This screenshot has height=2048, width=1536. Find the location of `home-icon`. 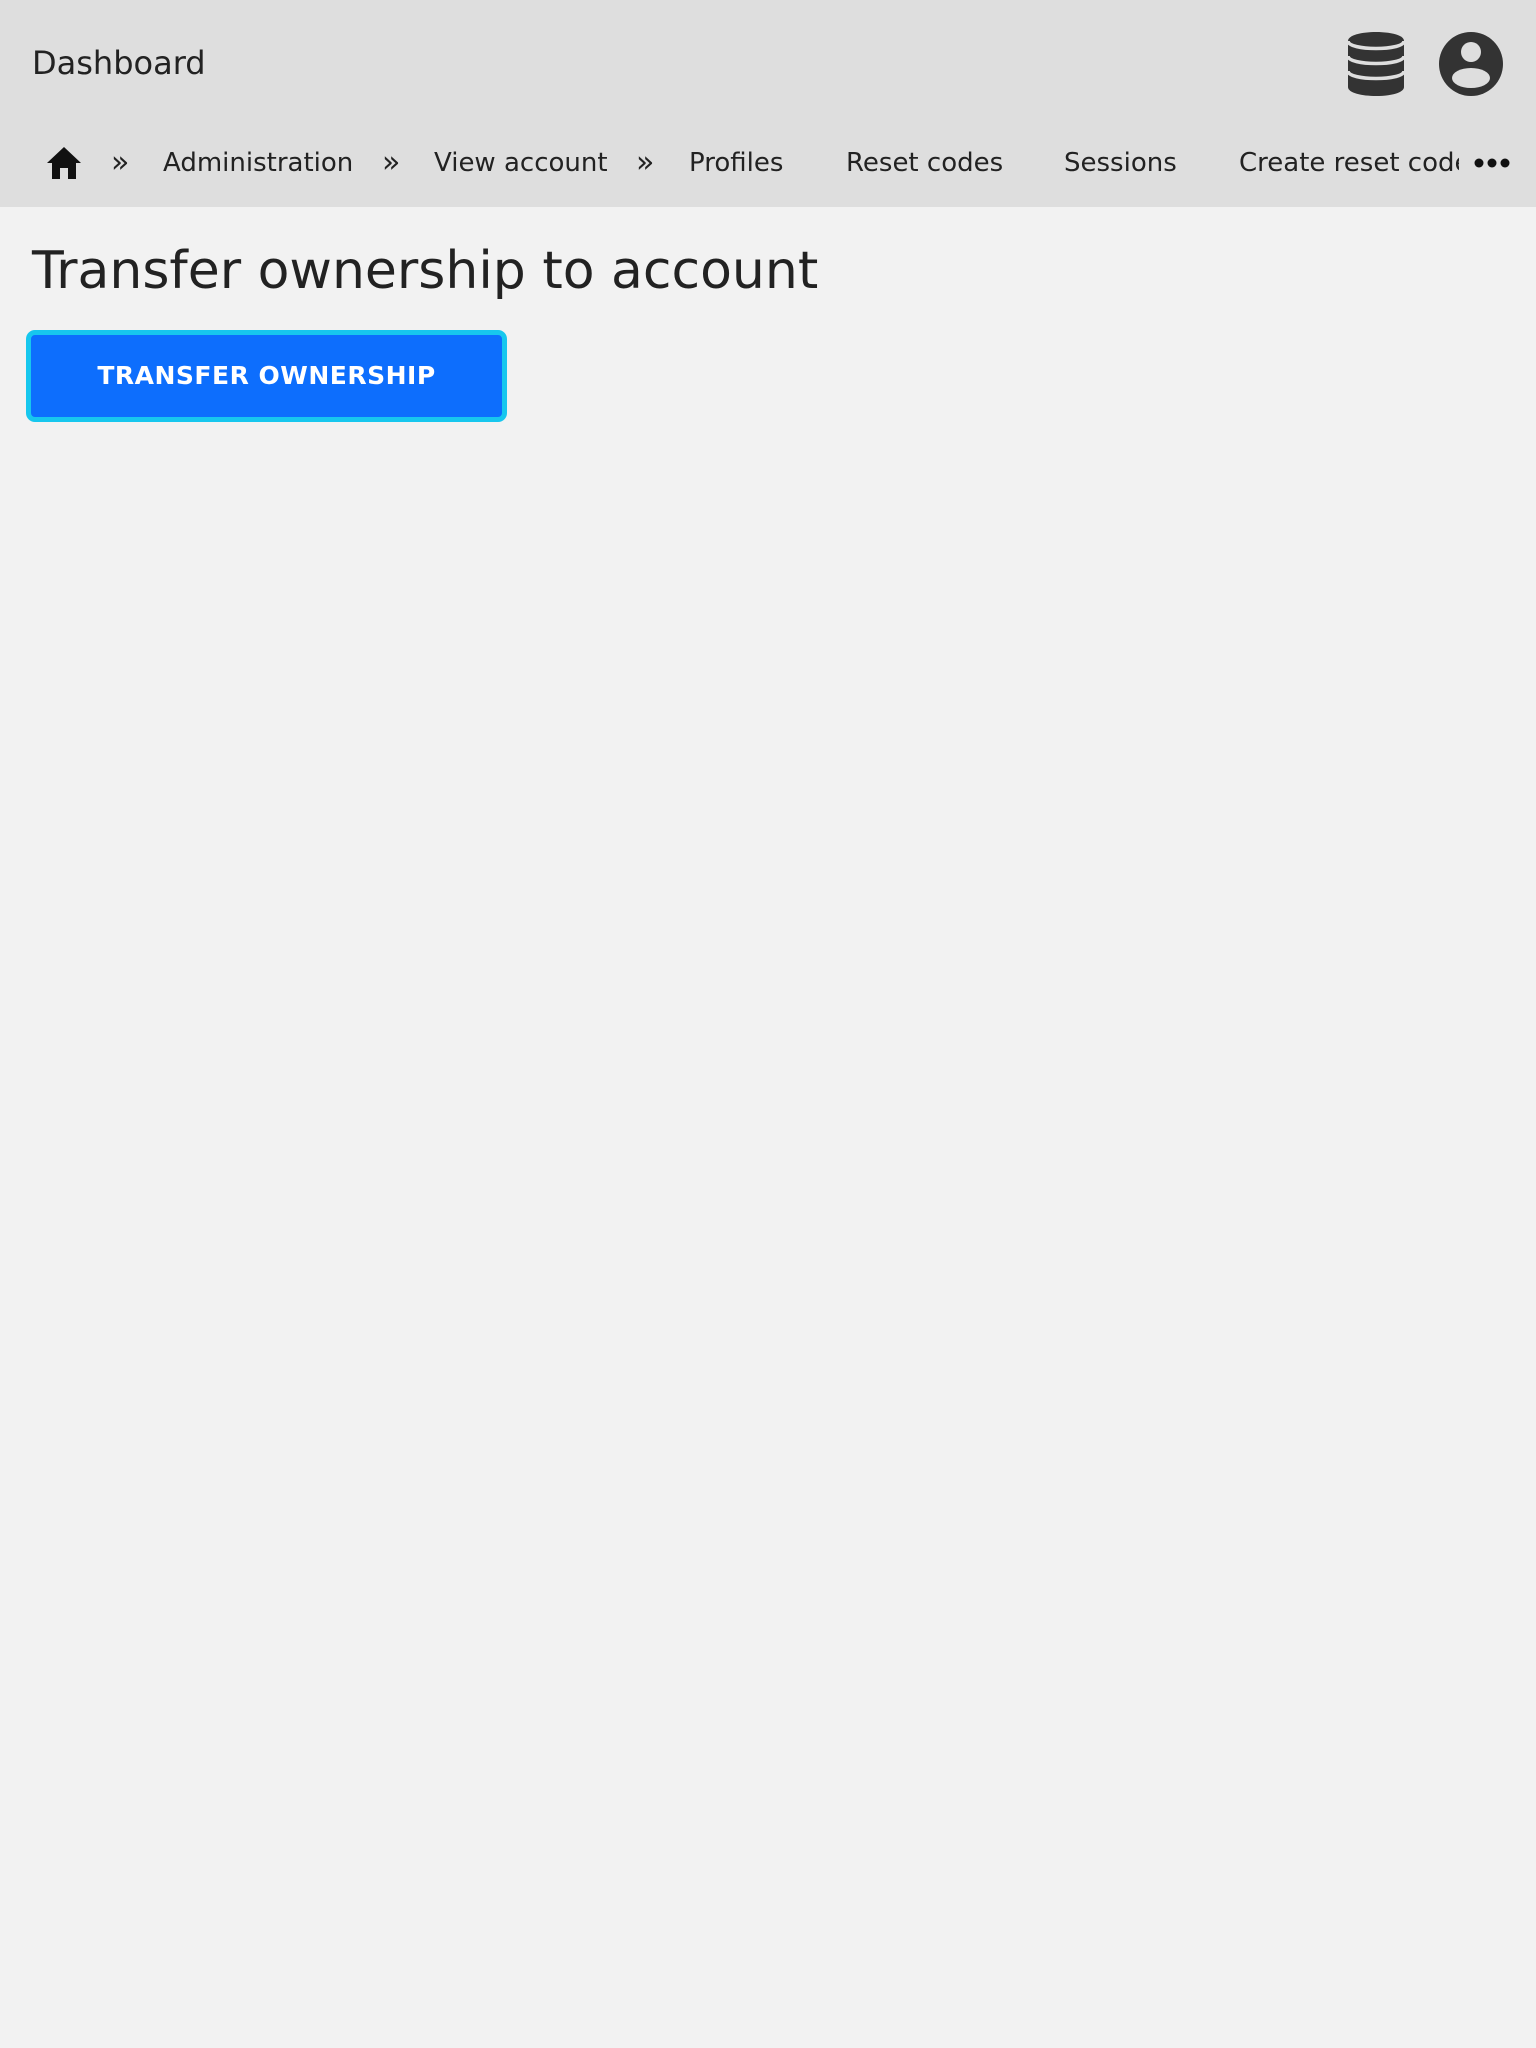

home-icon is located at coordinates (64, 163).